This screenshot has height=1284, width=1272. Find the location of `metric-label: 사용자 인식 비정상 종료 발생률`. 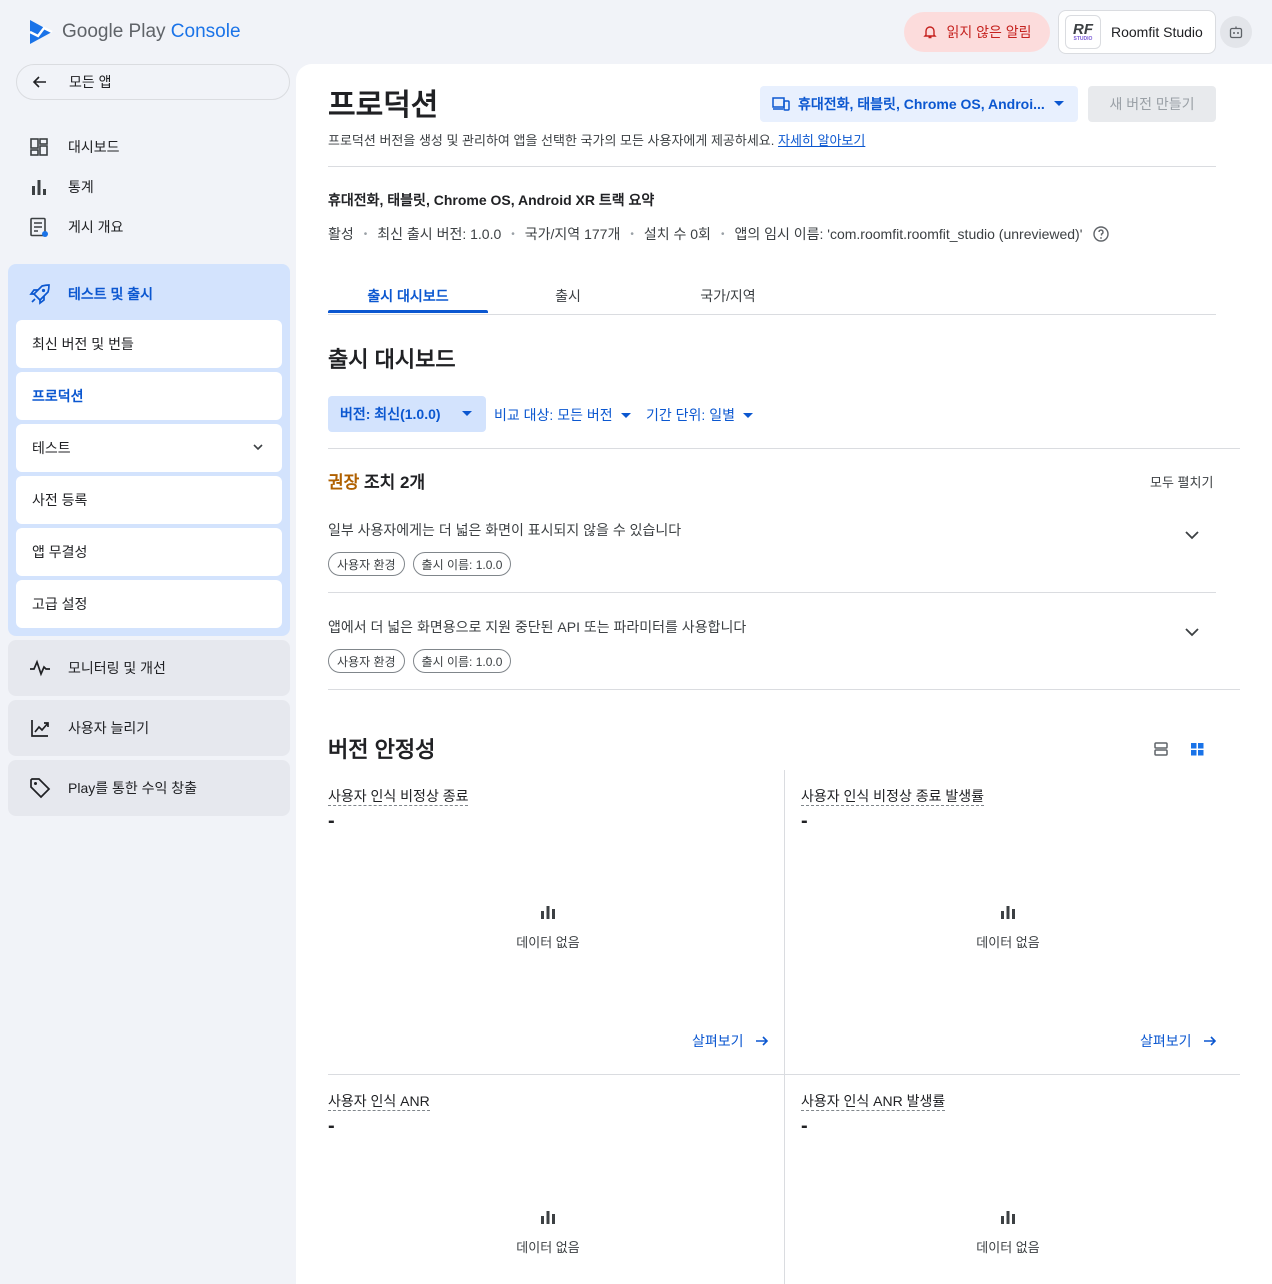

metric-label: 사용자 인식 비정상 종료 발생률 is located at coordinates (892, 797).